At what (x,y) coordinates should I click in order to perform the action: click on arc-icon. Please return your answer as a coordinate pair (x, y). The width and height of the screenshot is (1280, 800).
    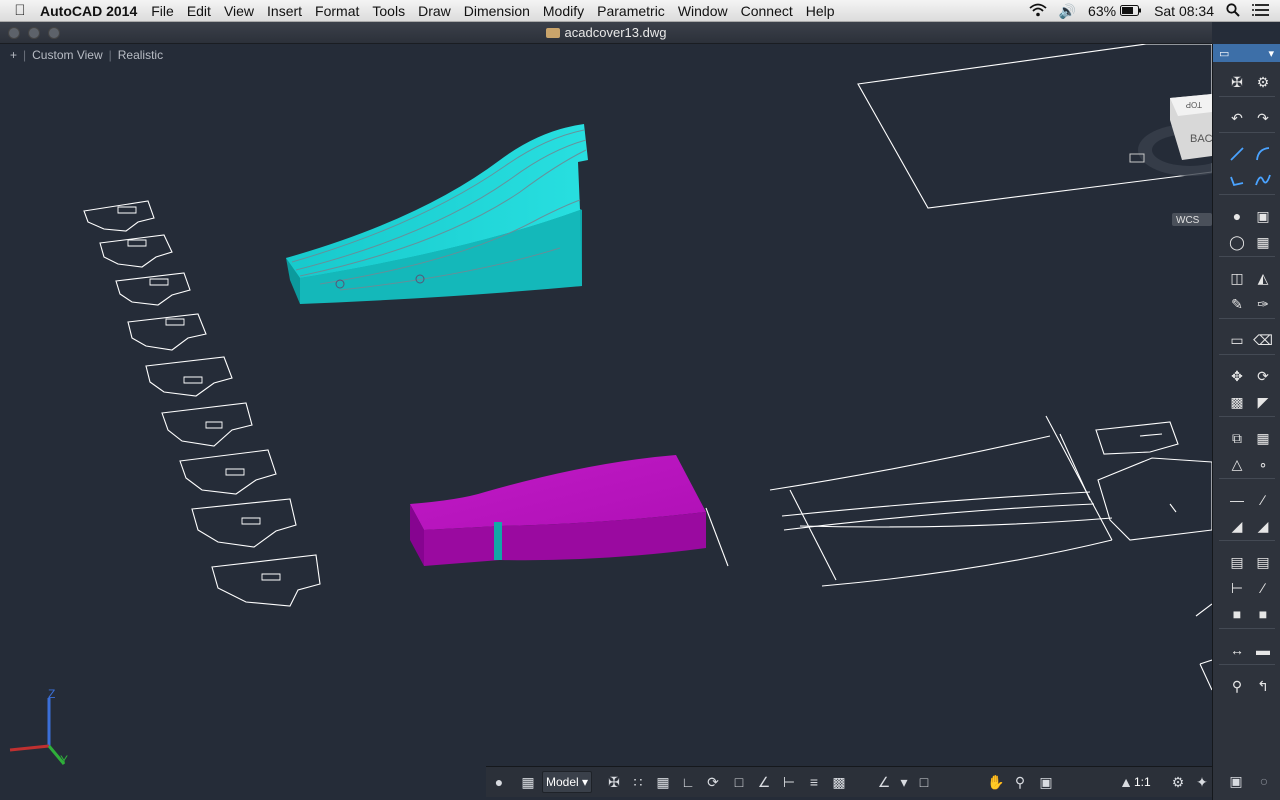
    Looking at the image, I should click on (1263, 154).